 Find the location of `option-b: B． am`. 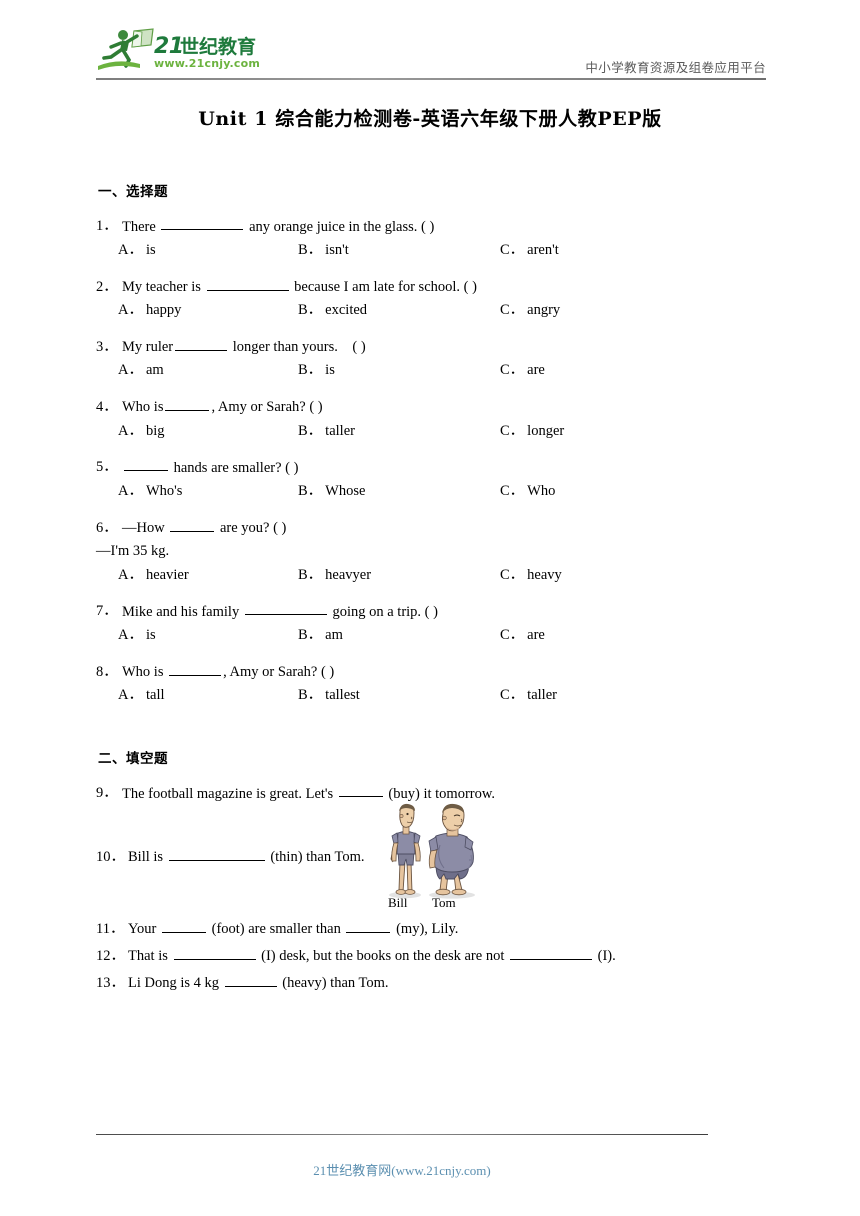

option-b: B． am is located at coordinates (320, 635).